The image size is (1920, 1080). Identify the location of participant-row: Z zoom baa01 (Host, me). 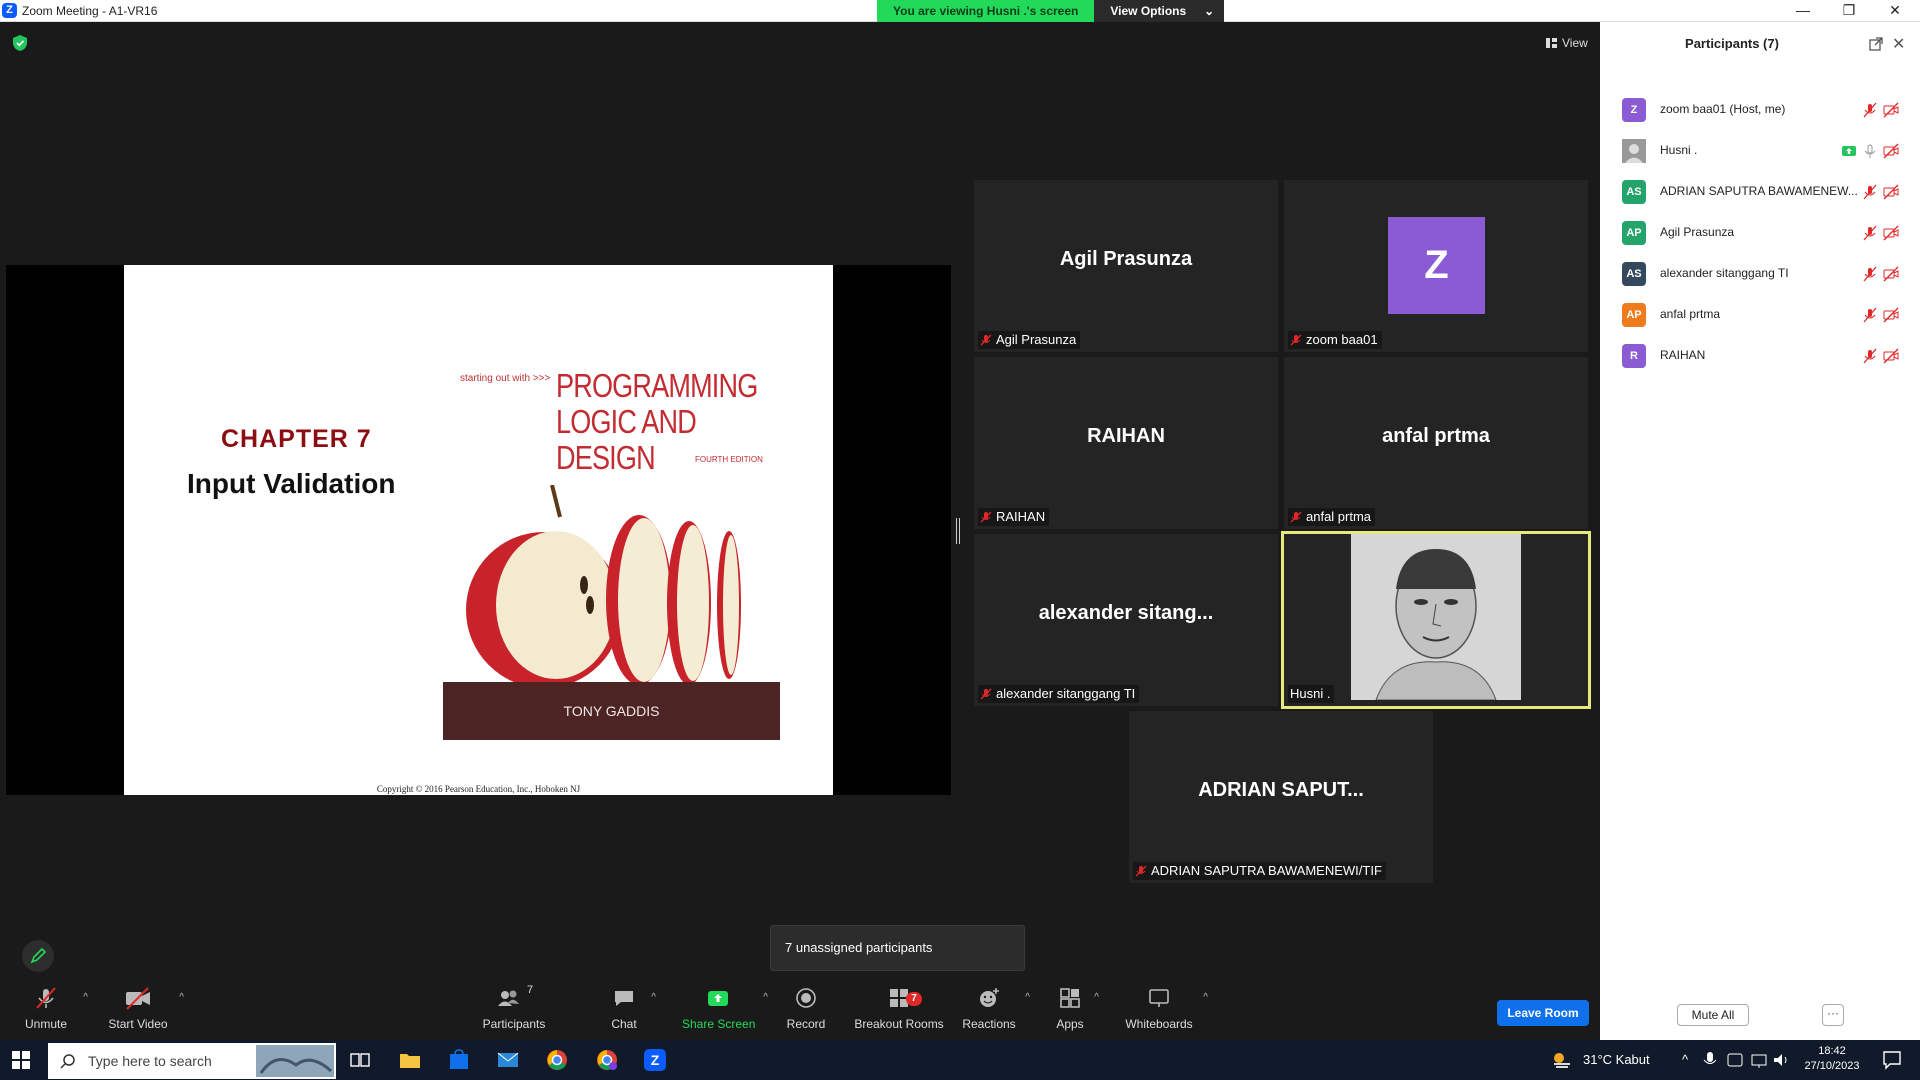
(1760, 109).